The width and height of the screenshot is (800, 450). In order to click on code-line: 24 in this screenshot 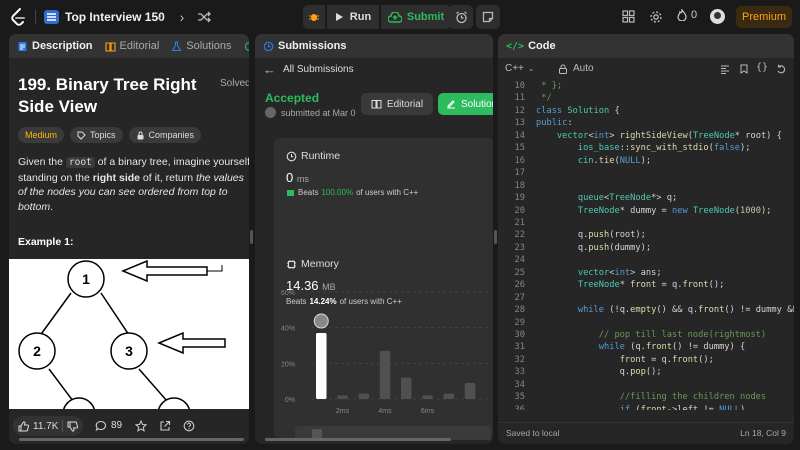, I will do `click(646, 260)`.